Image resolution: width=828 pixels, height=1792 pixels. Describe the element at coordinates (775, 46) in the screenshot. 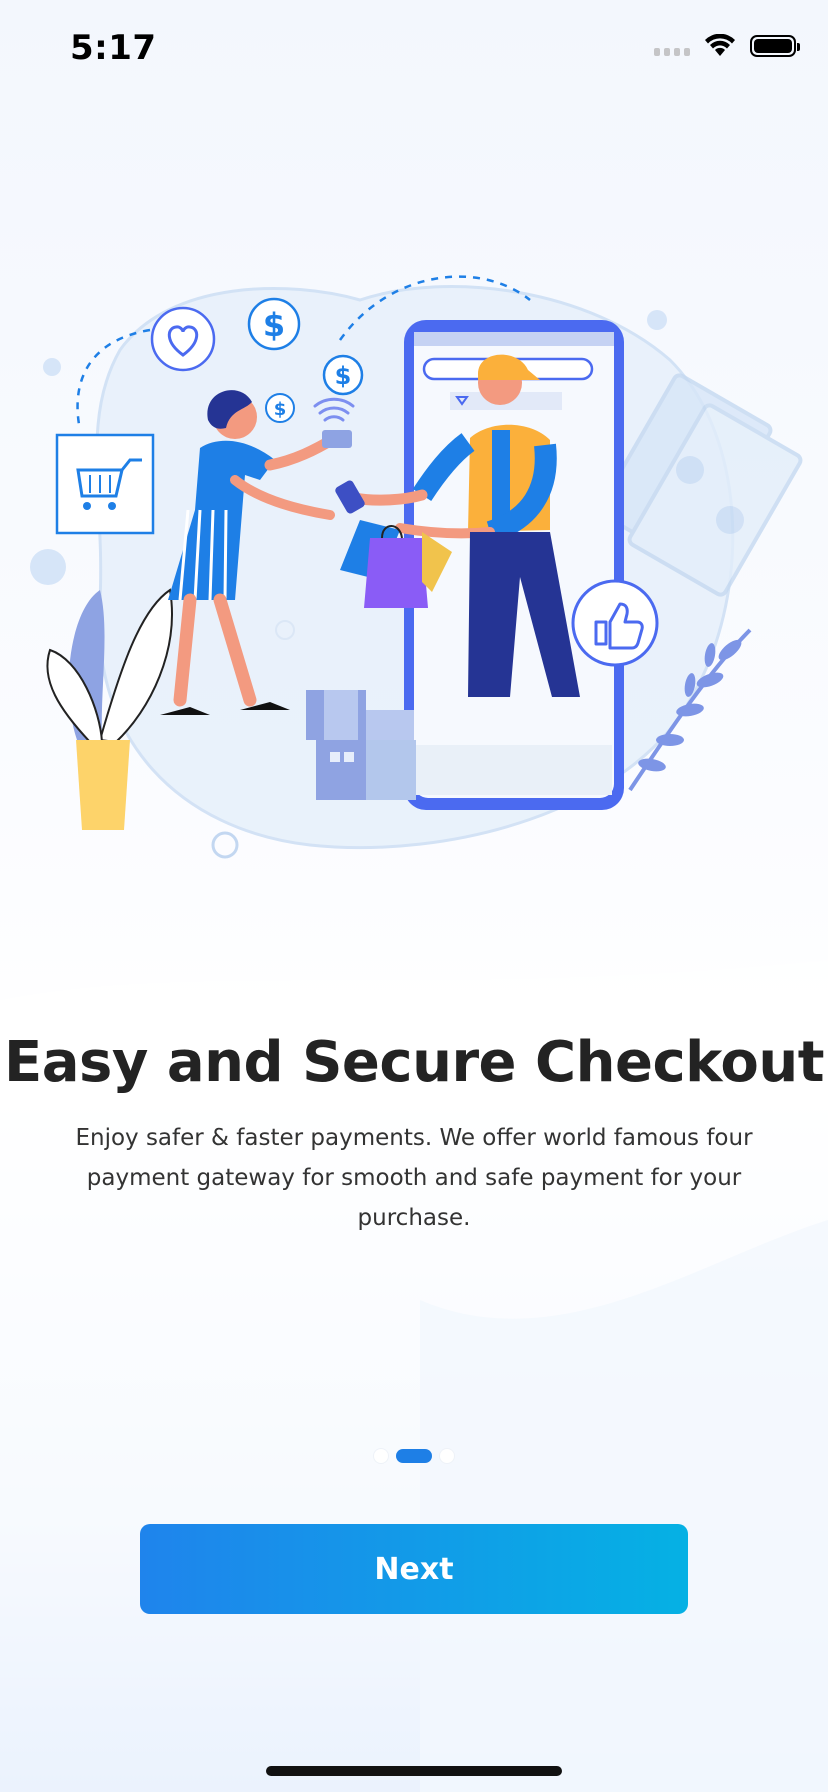

I see `battery-icon` at that location.